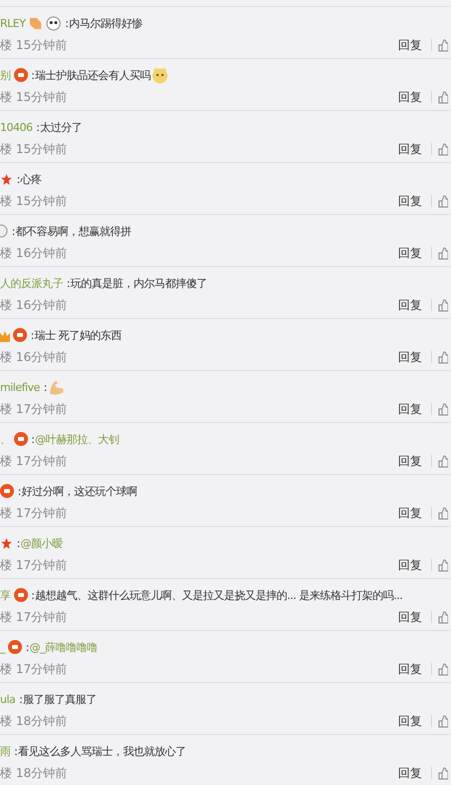  Describe the element at coordinates (56, 387) in the screenshot. I see `flexed-arm-icon` at that location.